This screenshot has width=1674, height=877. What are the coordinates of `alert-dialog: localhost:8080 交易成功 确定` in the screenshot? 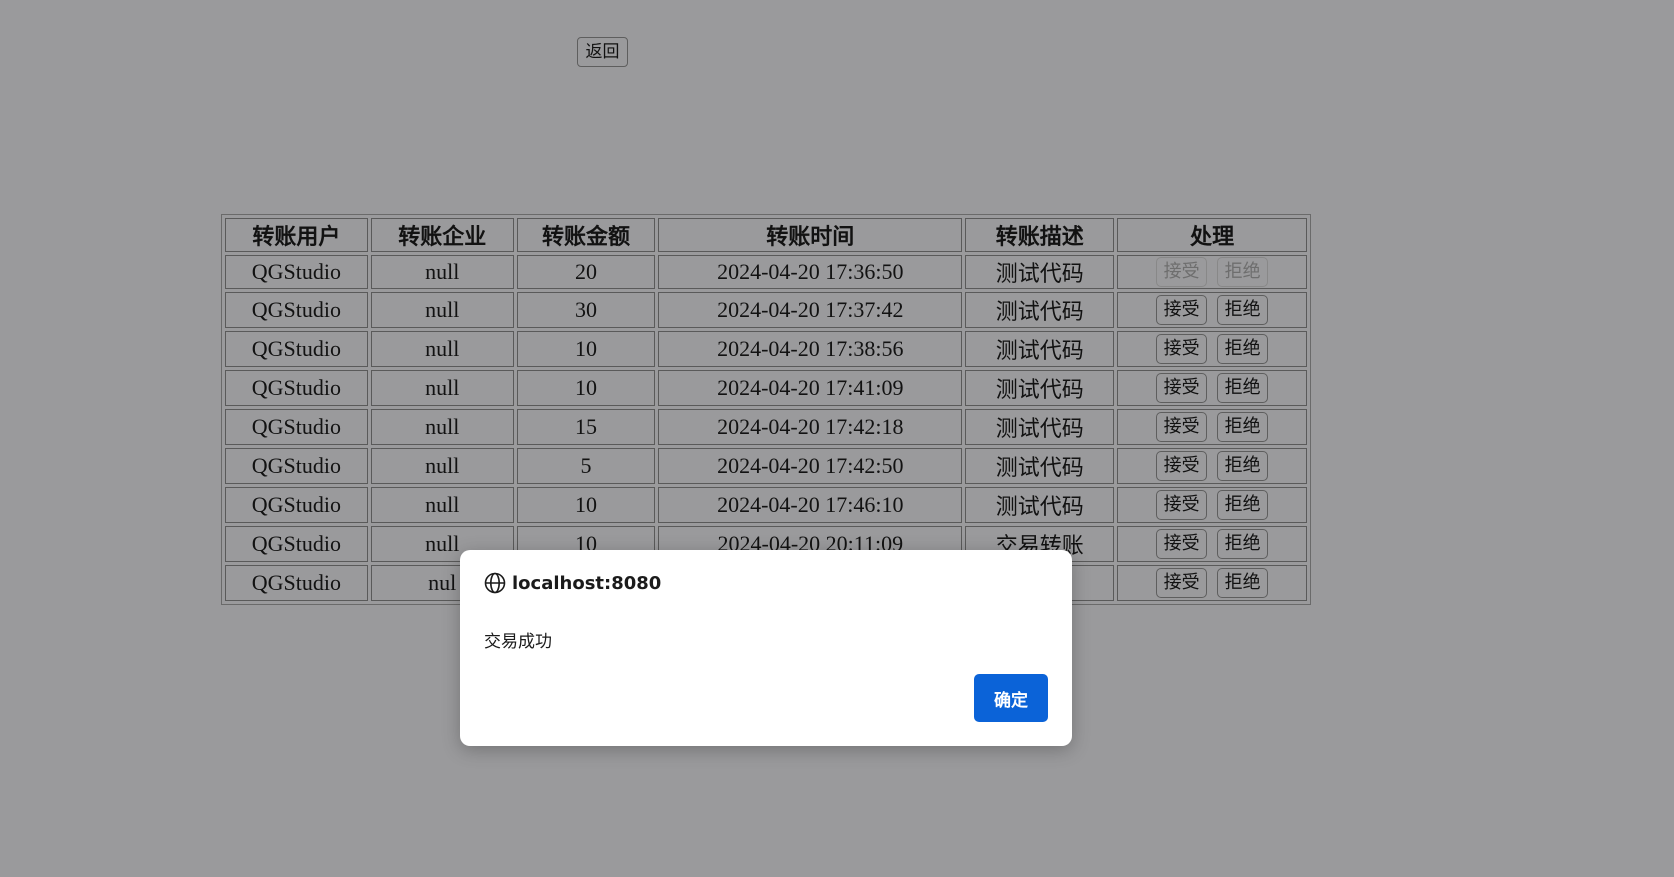 It's located at (766, 648).